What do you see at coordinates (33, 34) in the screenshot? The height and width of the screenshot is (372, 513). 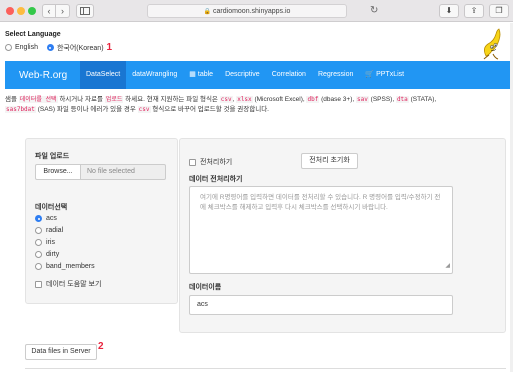 I see `language-title: Select Language` at bounding box center [33, 34].